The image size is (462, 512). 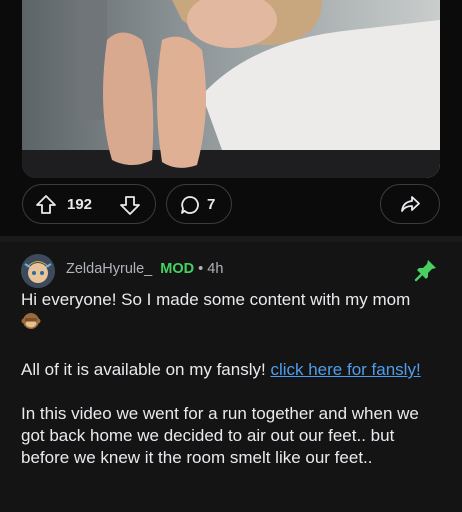 I want to click on pin-icon, so click(x=426, y=270).